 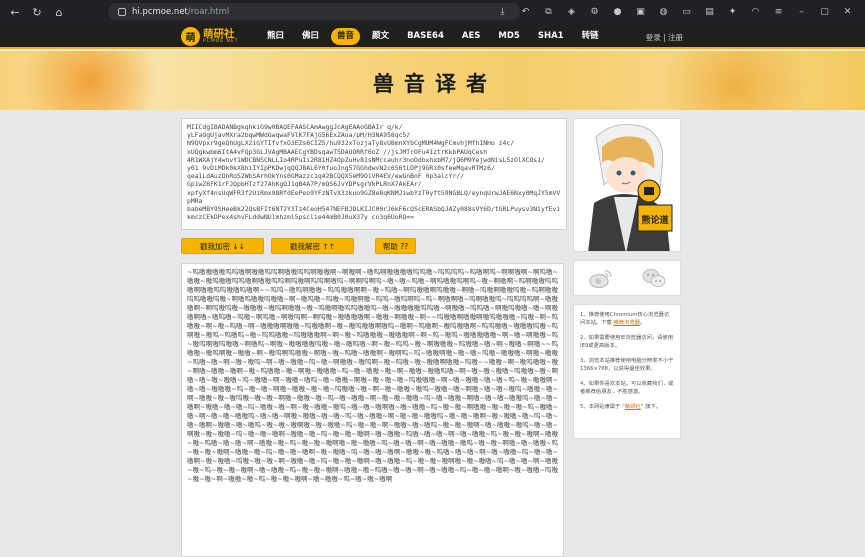 I want to click on ext-screen-icon: ▭, so click(x=686, y=11).